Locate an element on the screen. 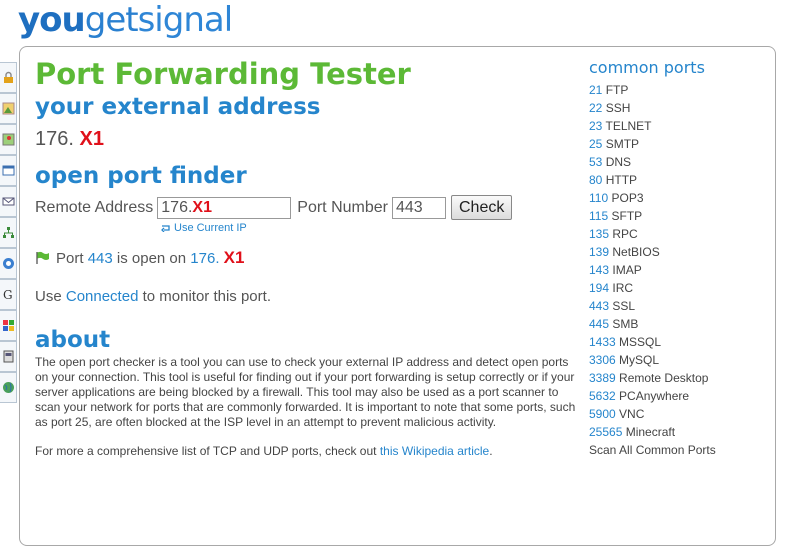  port-item-dns: 53 DNS is located at coordinates (679, 162).